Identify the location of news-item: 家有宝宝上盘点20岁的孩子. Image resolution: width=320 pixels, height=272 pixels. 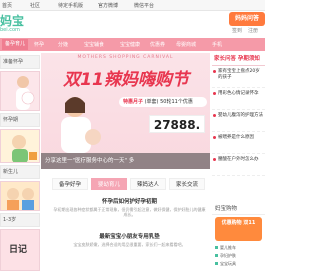
(238, 77).